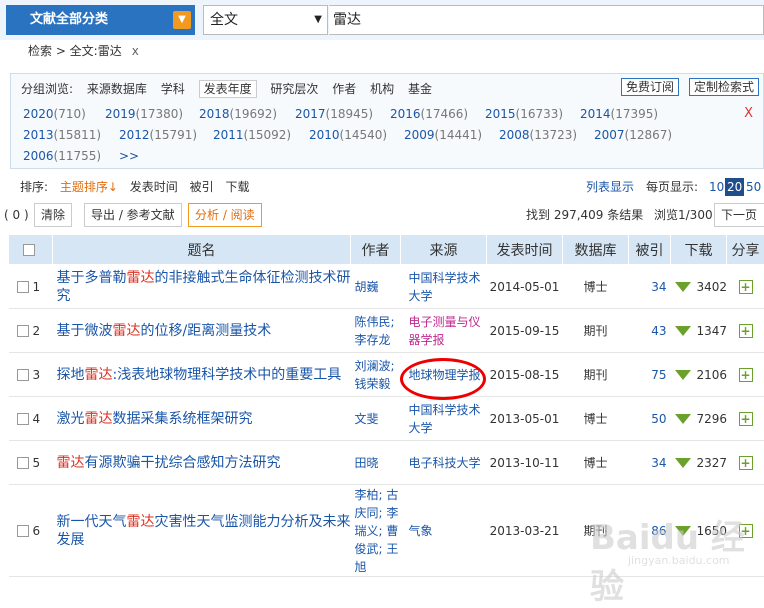 Image resolution: width=764 pixels, height=608 pixels. Describe the element at coordinates (429, 114) in the screenshot. I see `year-item: 2016(17466)` at that location.